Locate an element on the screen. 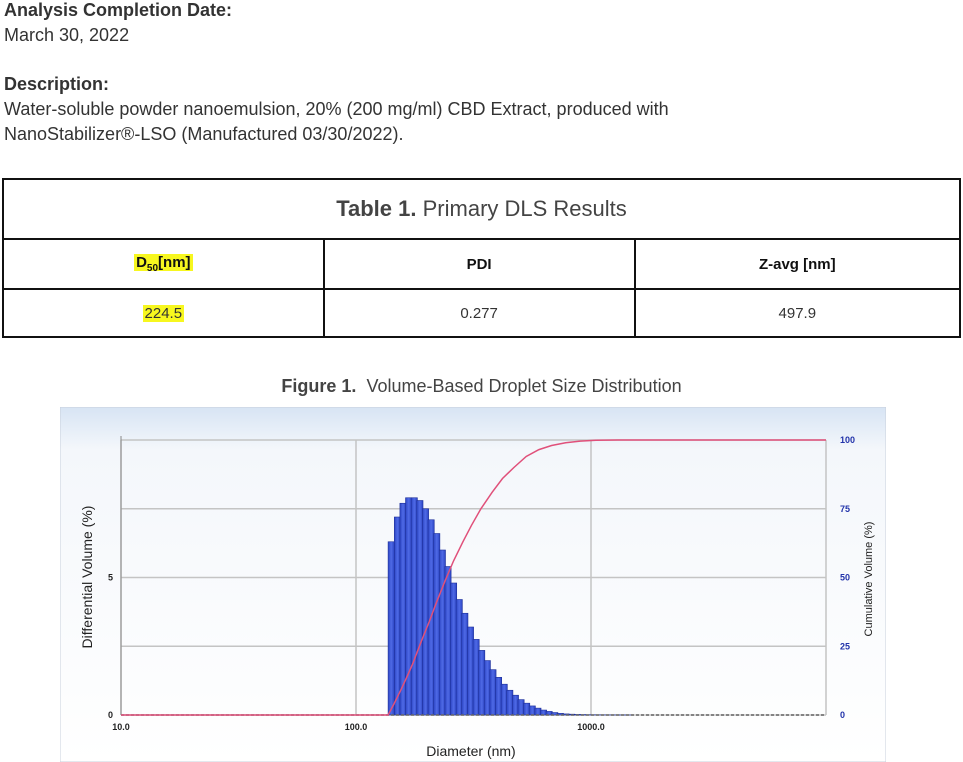  x-tick-label: 1000.0 is located at coordinates (591, 727).